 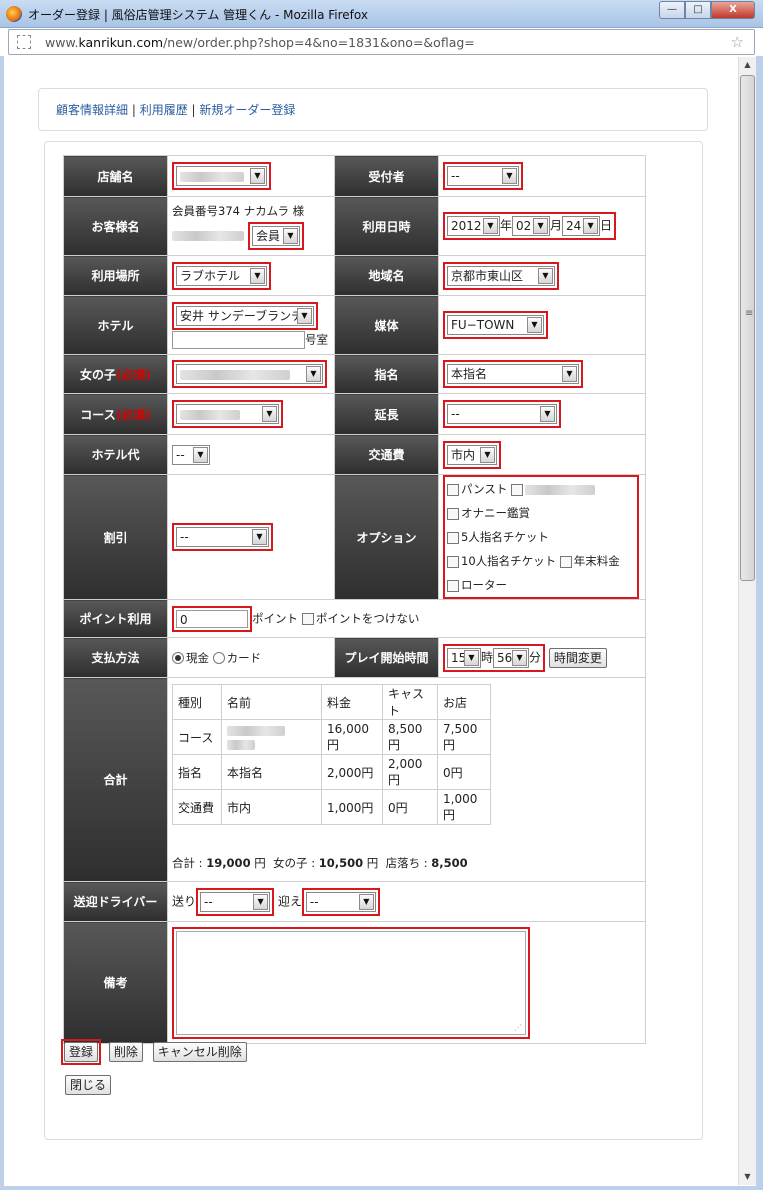 I want to click on receiver-value: --, so click(x=455, y=176).